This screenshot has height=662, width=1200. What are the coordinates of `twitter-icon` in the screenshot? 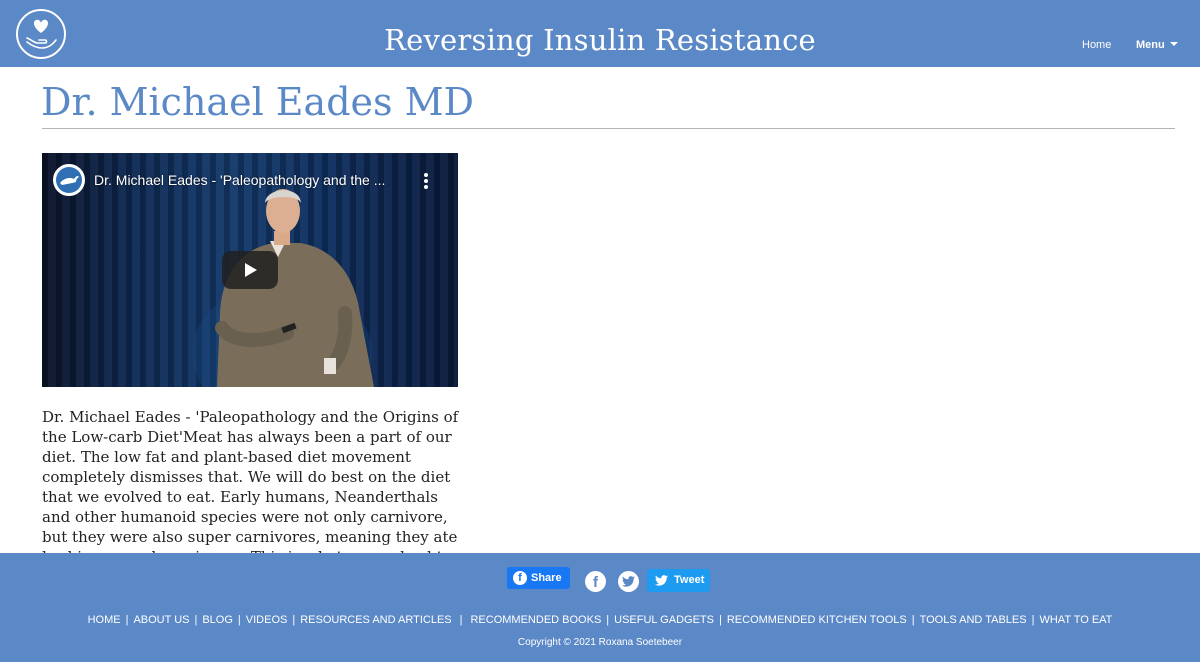 It's located at (628, 581).